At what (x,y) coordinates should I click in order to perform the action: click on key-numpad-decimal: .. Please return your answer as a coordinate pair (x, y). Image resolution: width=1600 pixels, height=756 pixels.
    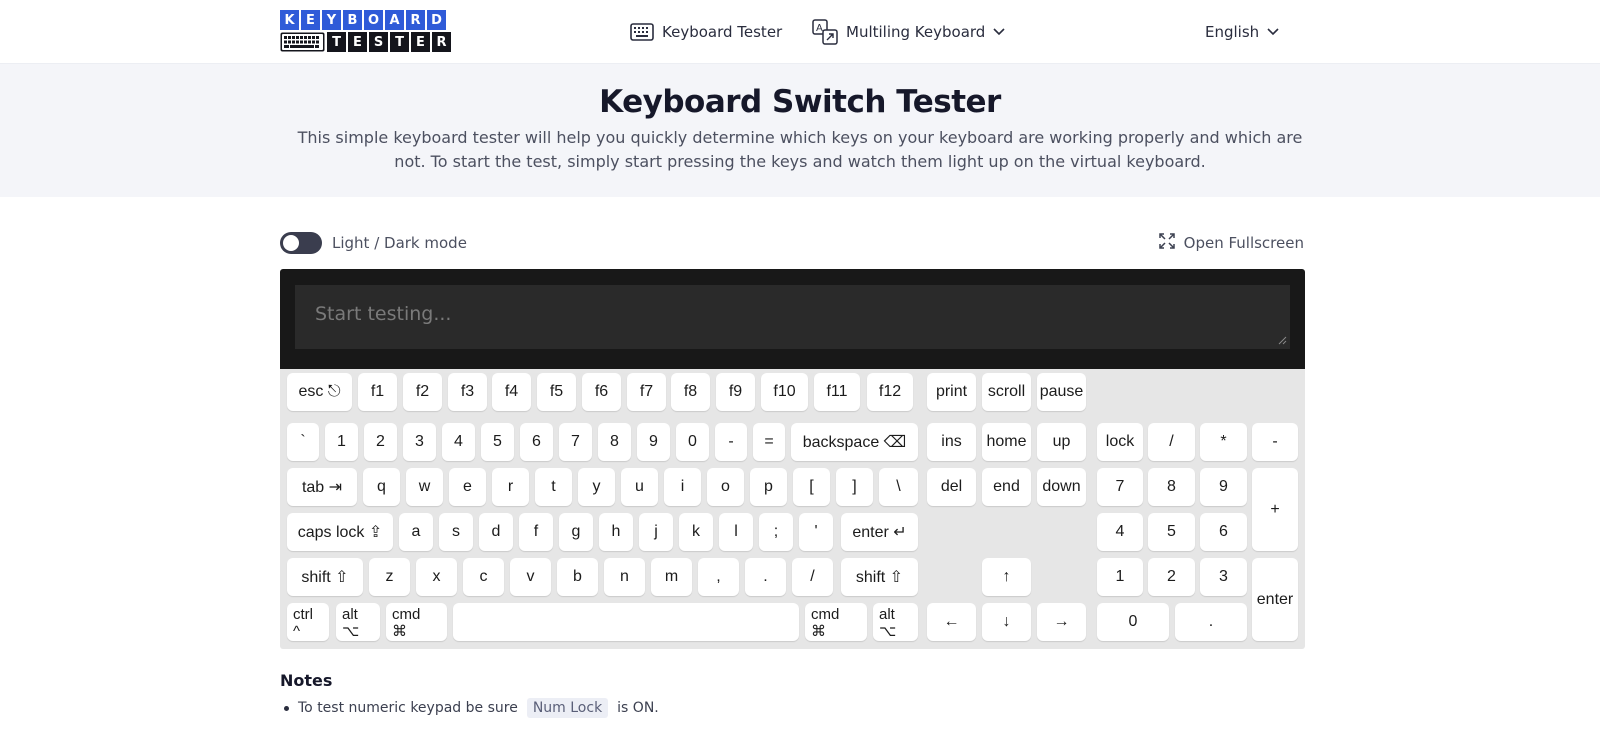
    Looking at the image, I should click on (1211, 622).